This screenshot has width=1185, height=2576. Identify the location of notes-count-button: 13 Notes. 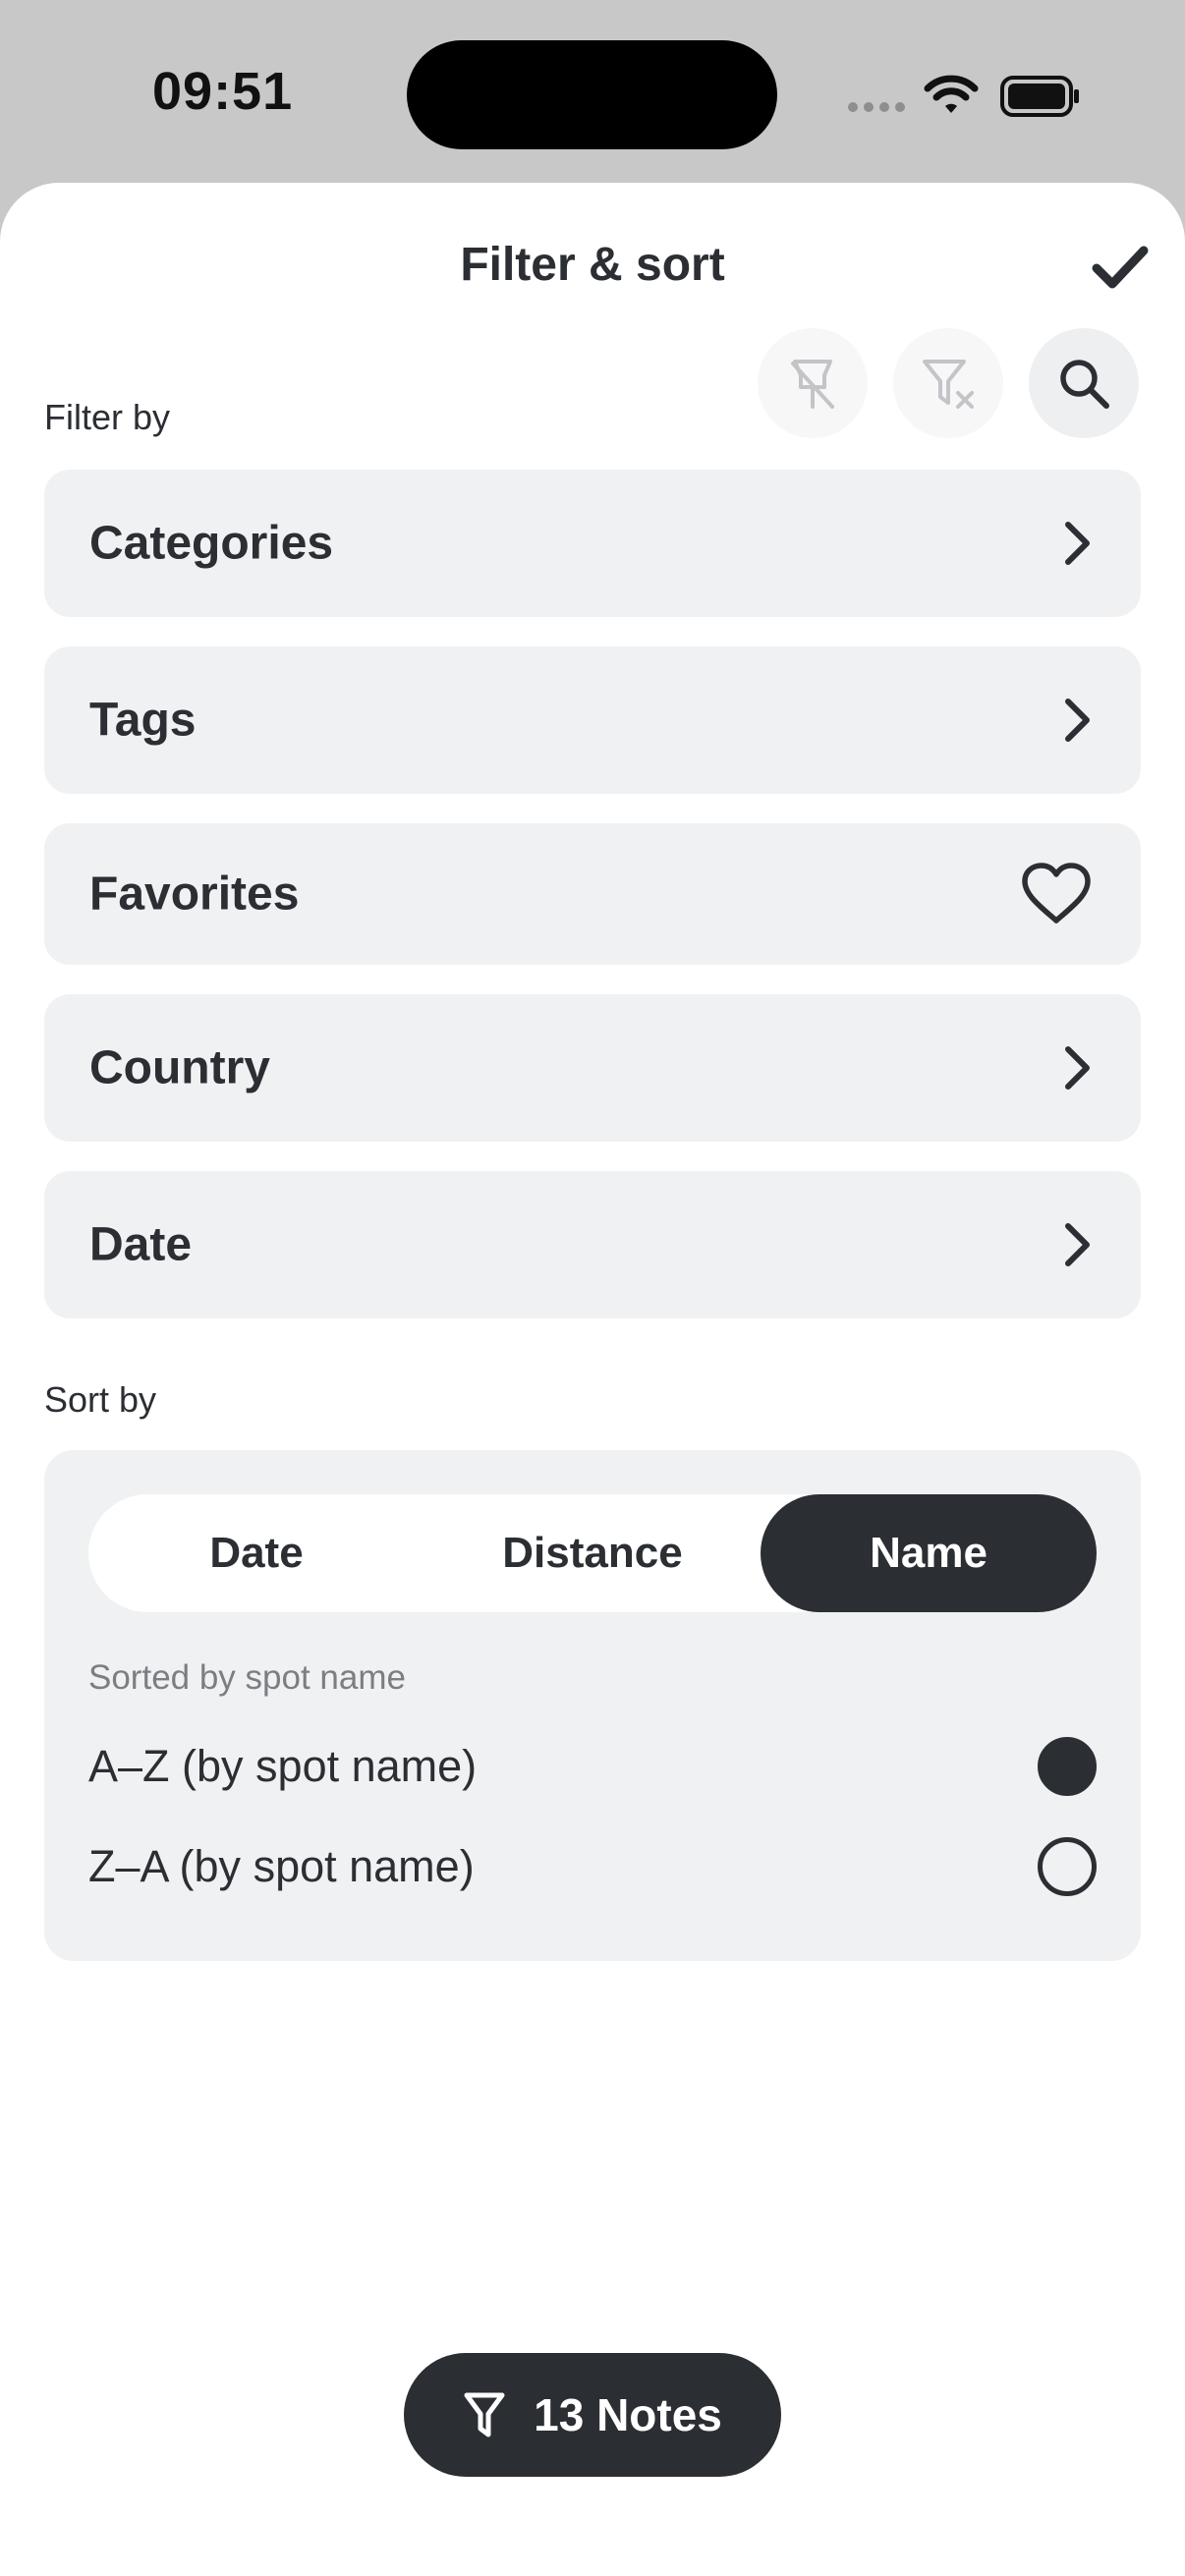
(592, 2415).